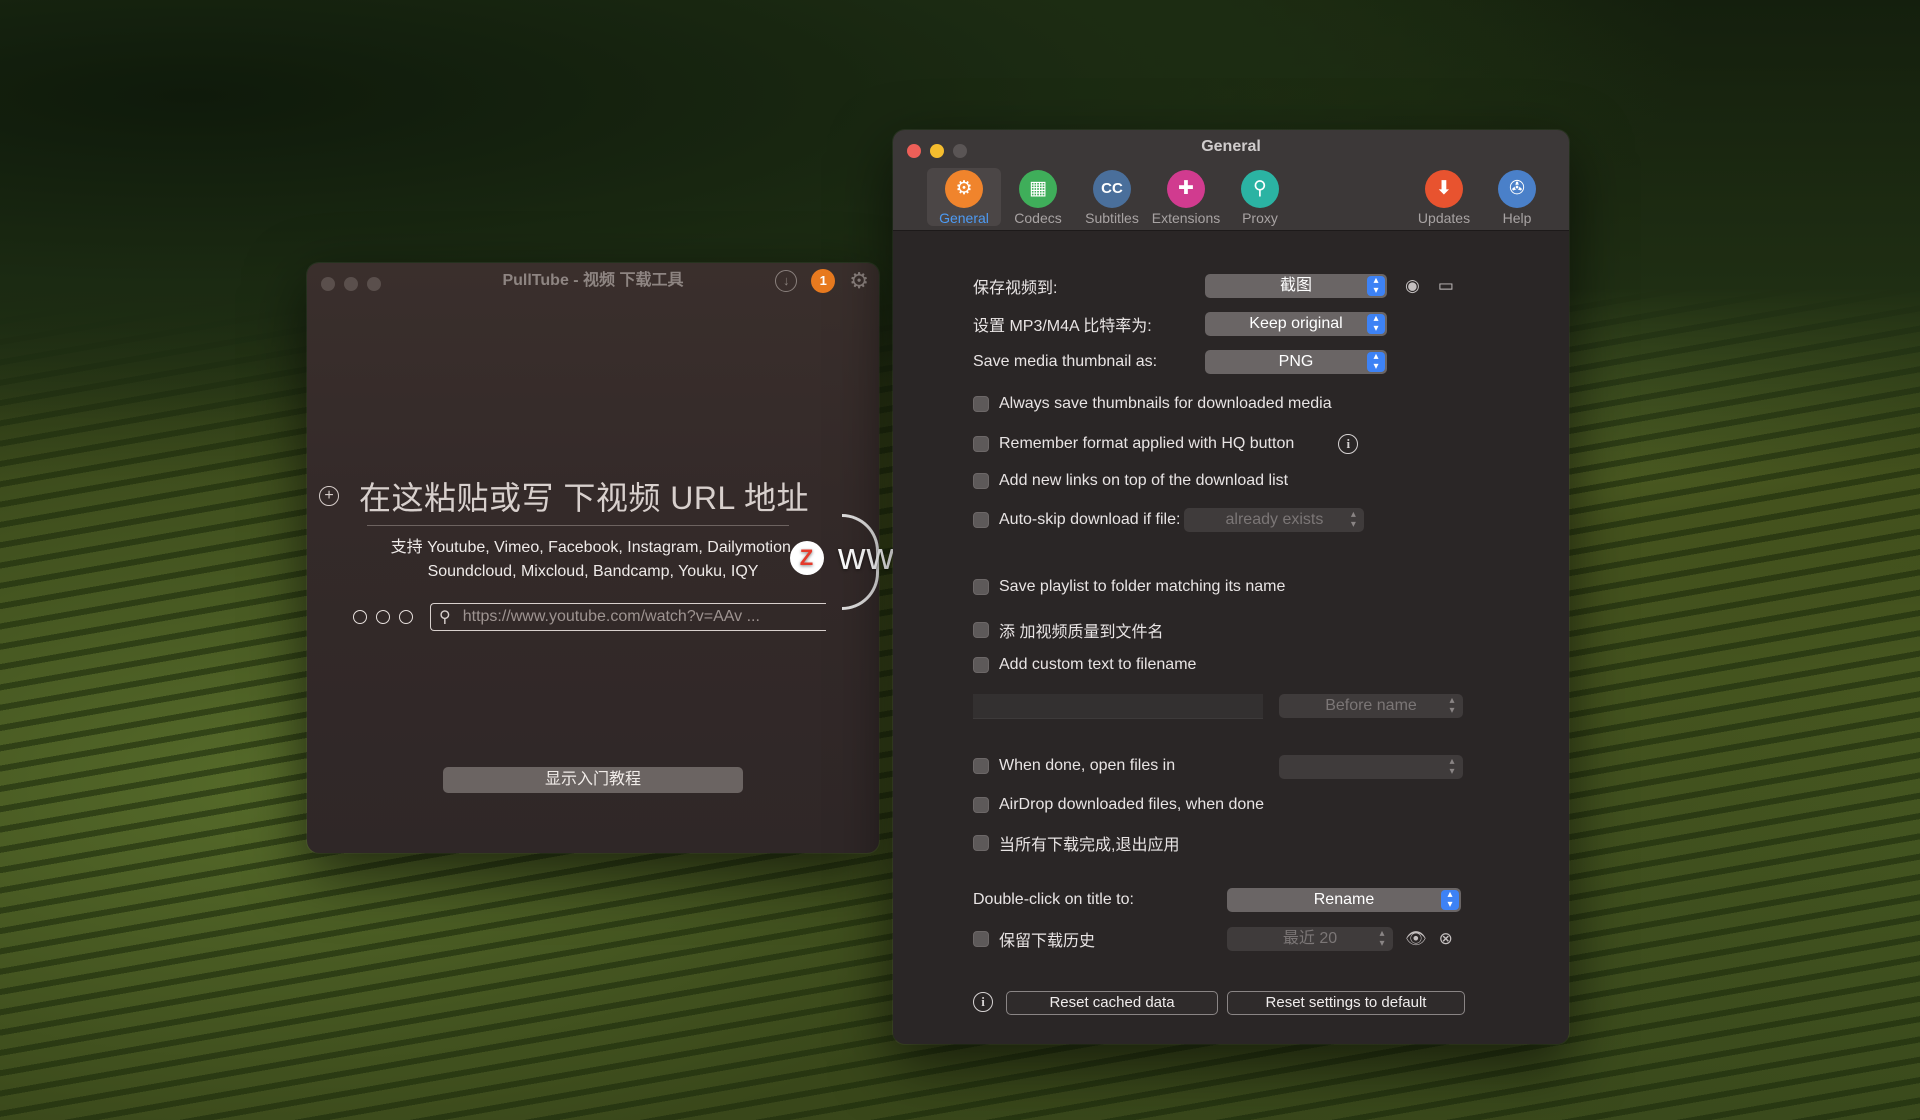 This screenshot has width=1920, height=1120. I want to click on choose-folder-icon: ▭, so click(1446, 286).